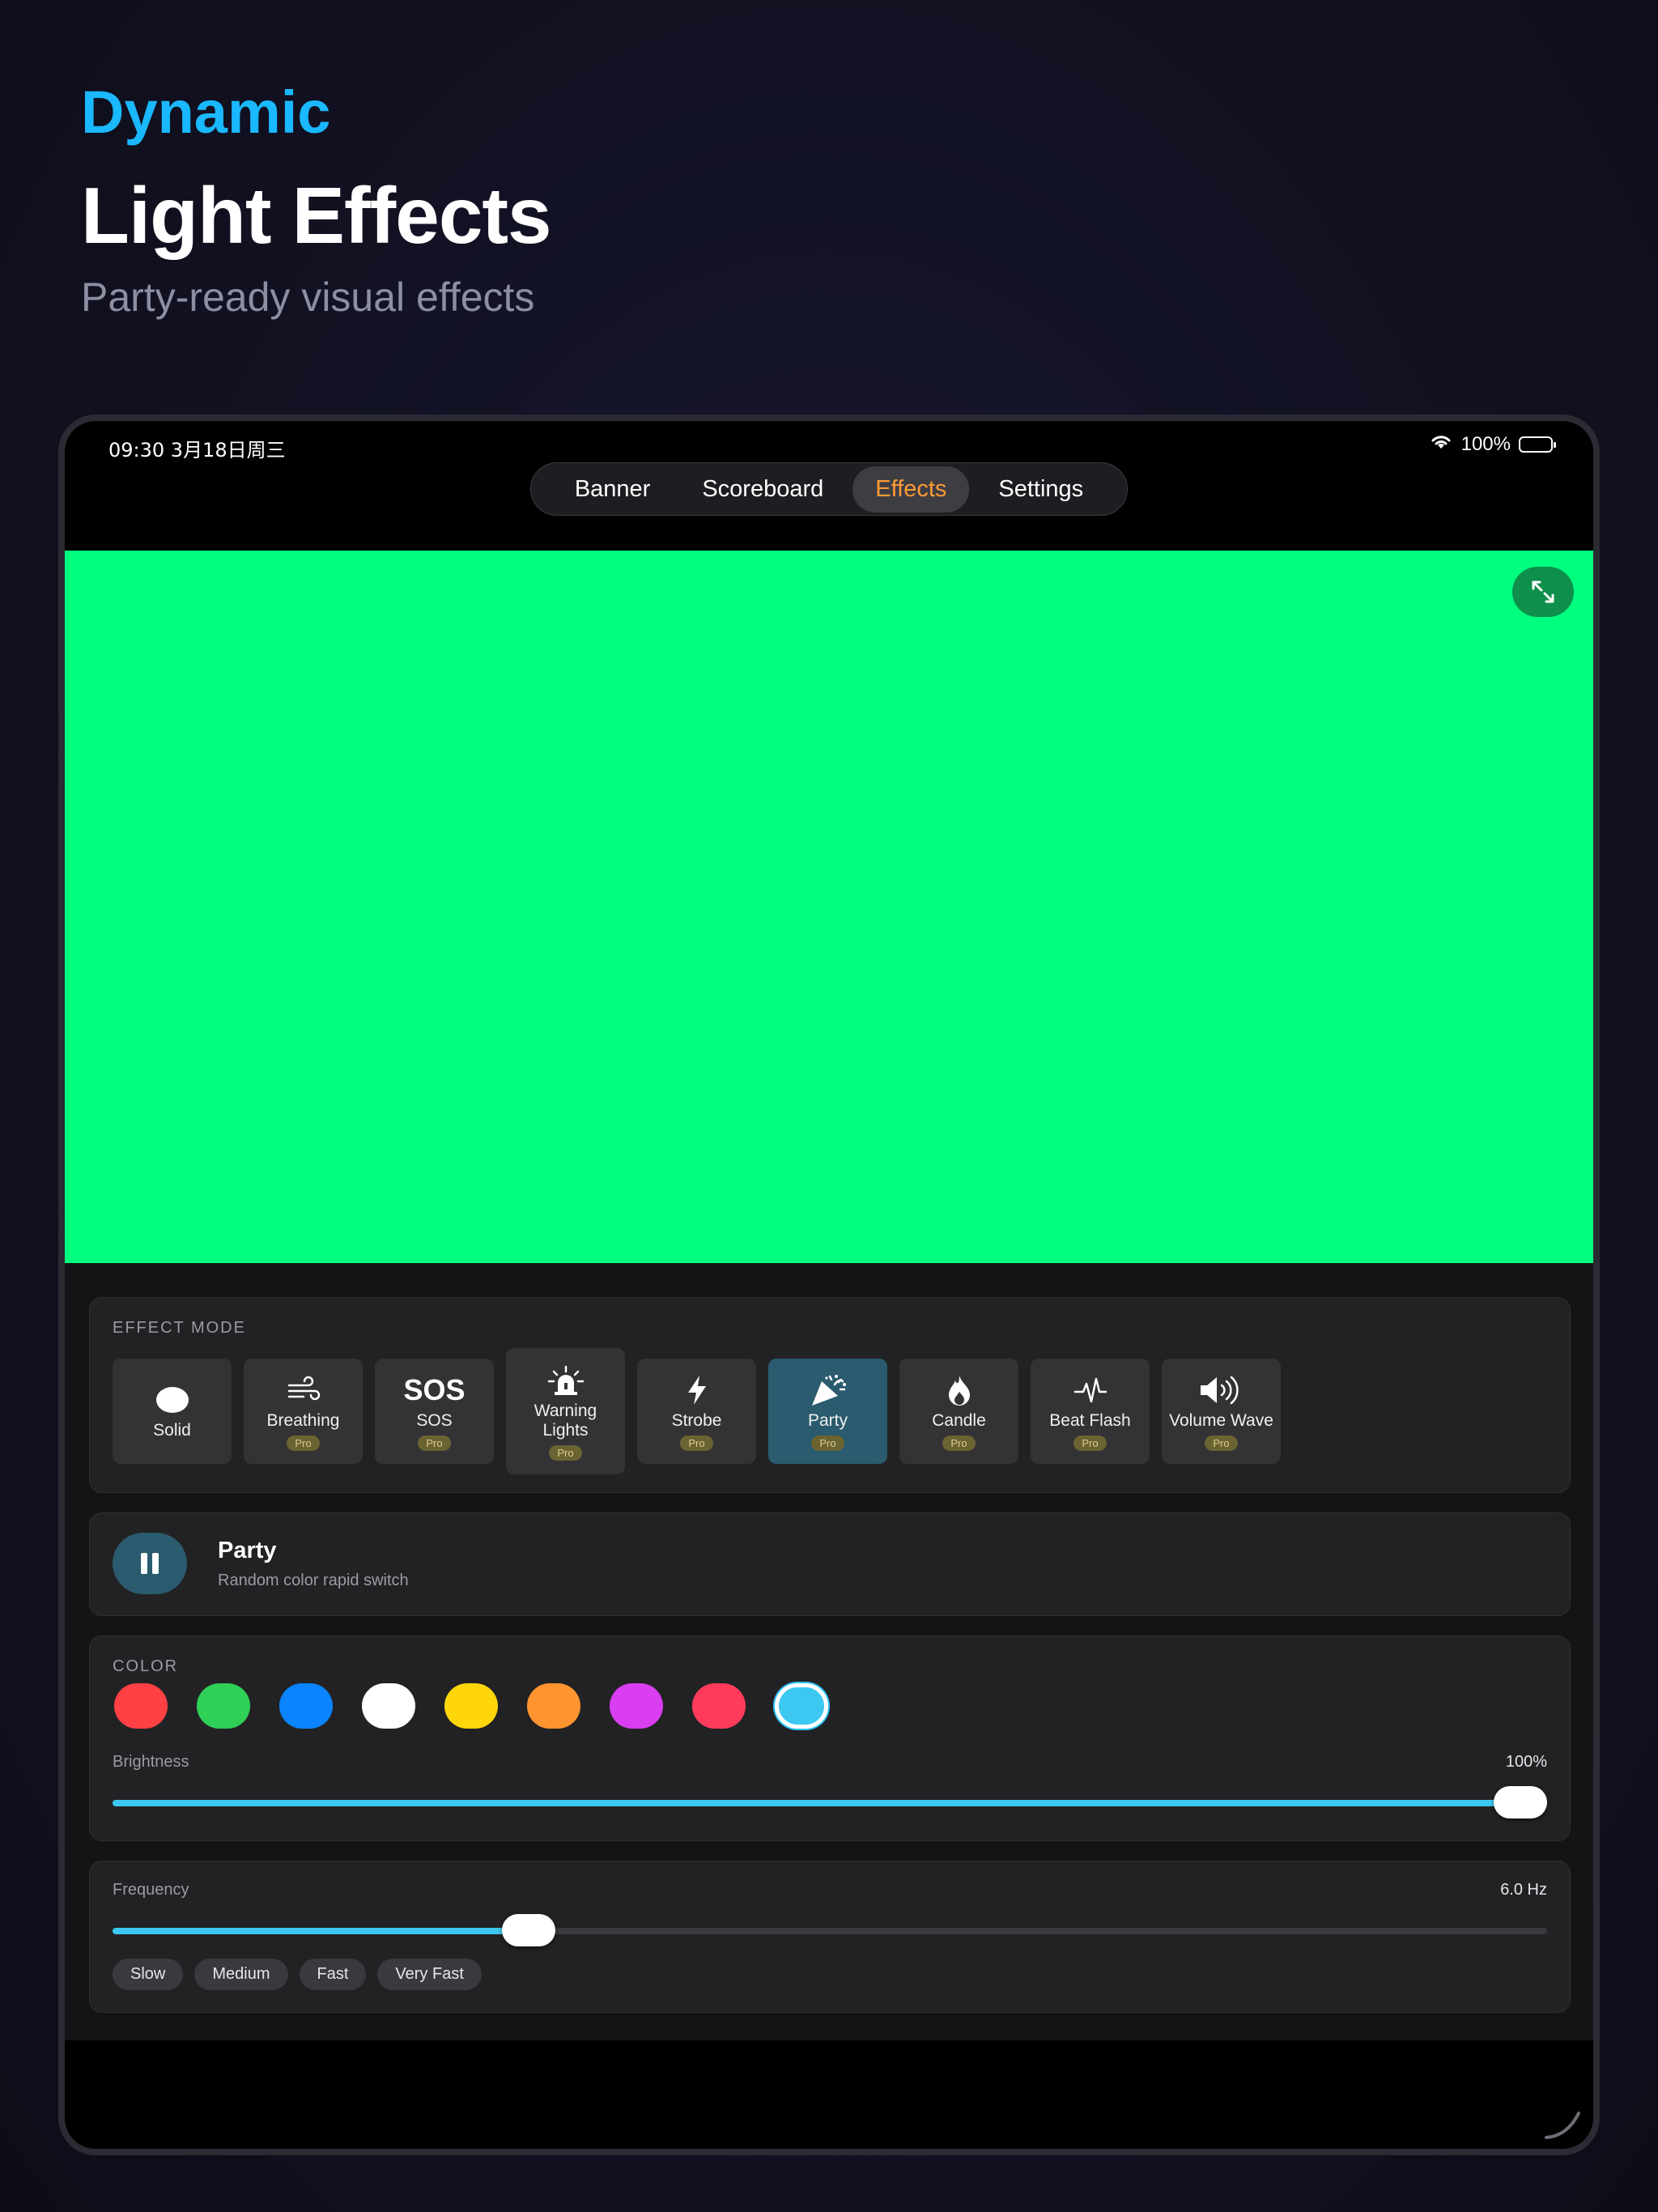  Describe the element at coordinates (1041, 489) in the screenshot. I see `tab-settings: Settings` at that location.